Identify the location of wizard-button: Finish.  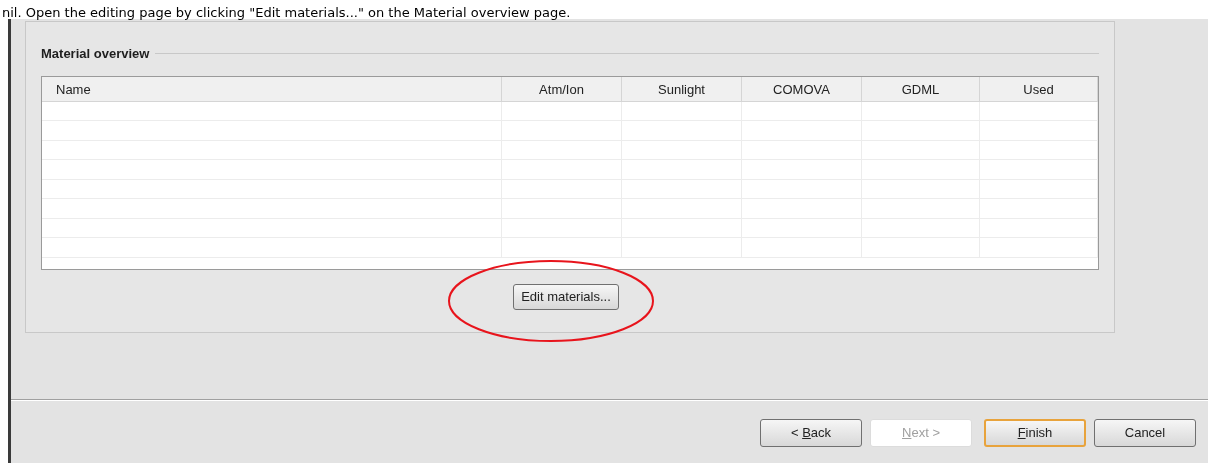
(1035, 433).